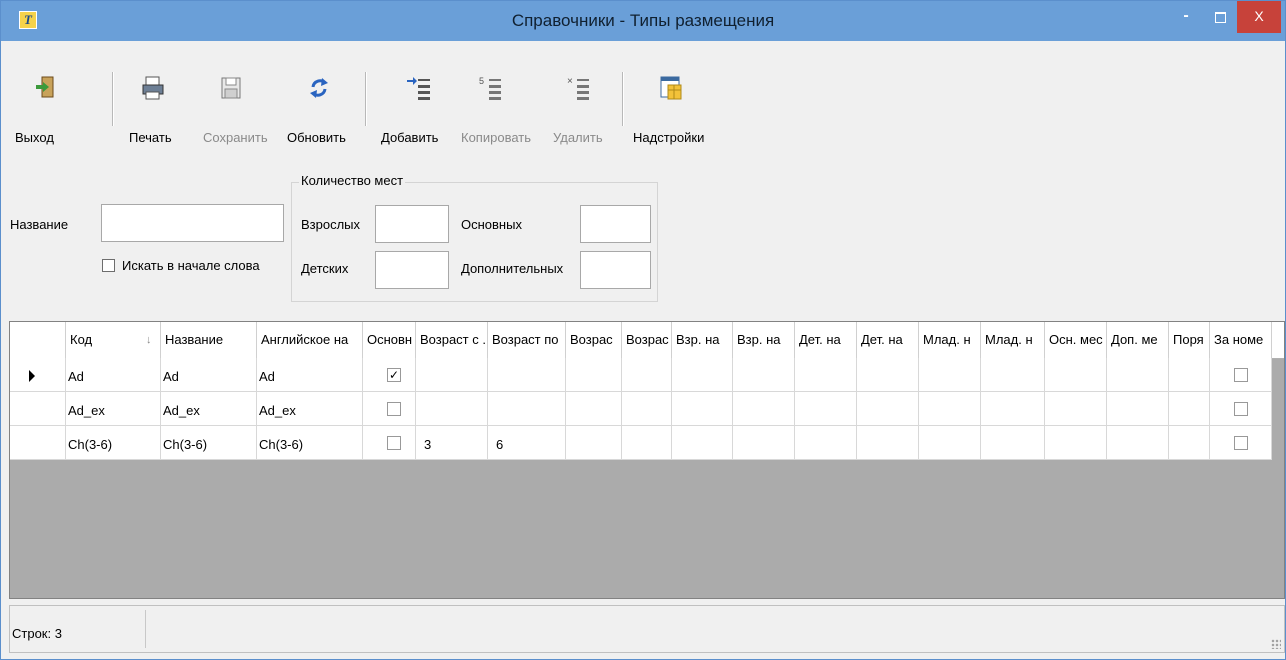 This screenshot has width=1286, height=660. Describe the element at coordinates (320, 100) in the screenshot. I see `refresh-button: Обновить` at that location.